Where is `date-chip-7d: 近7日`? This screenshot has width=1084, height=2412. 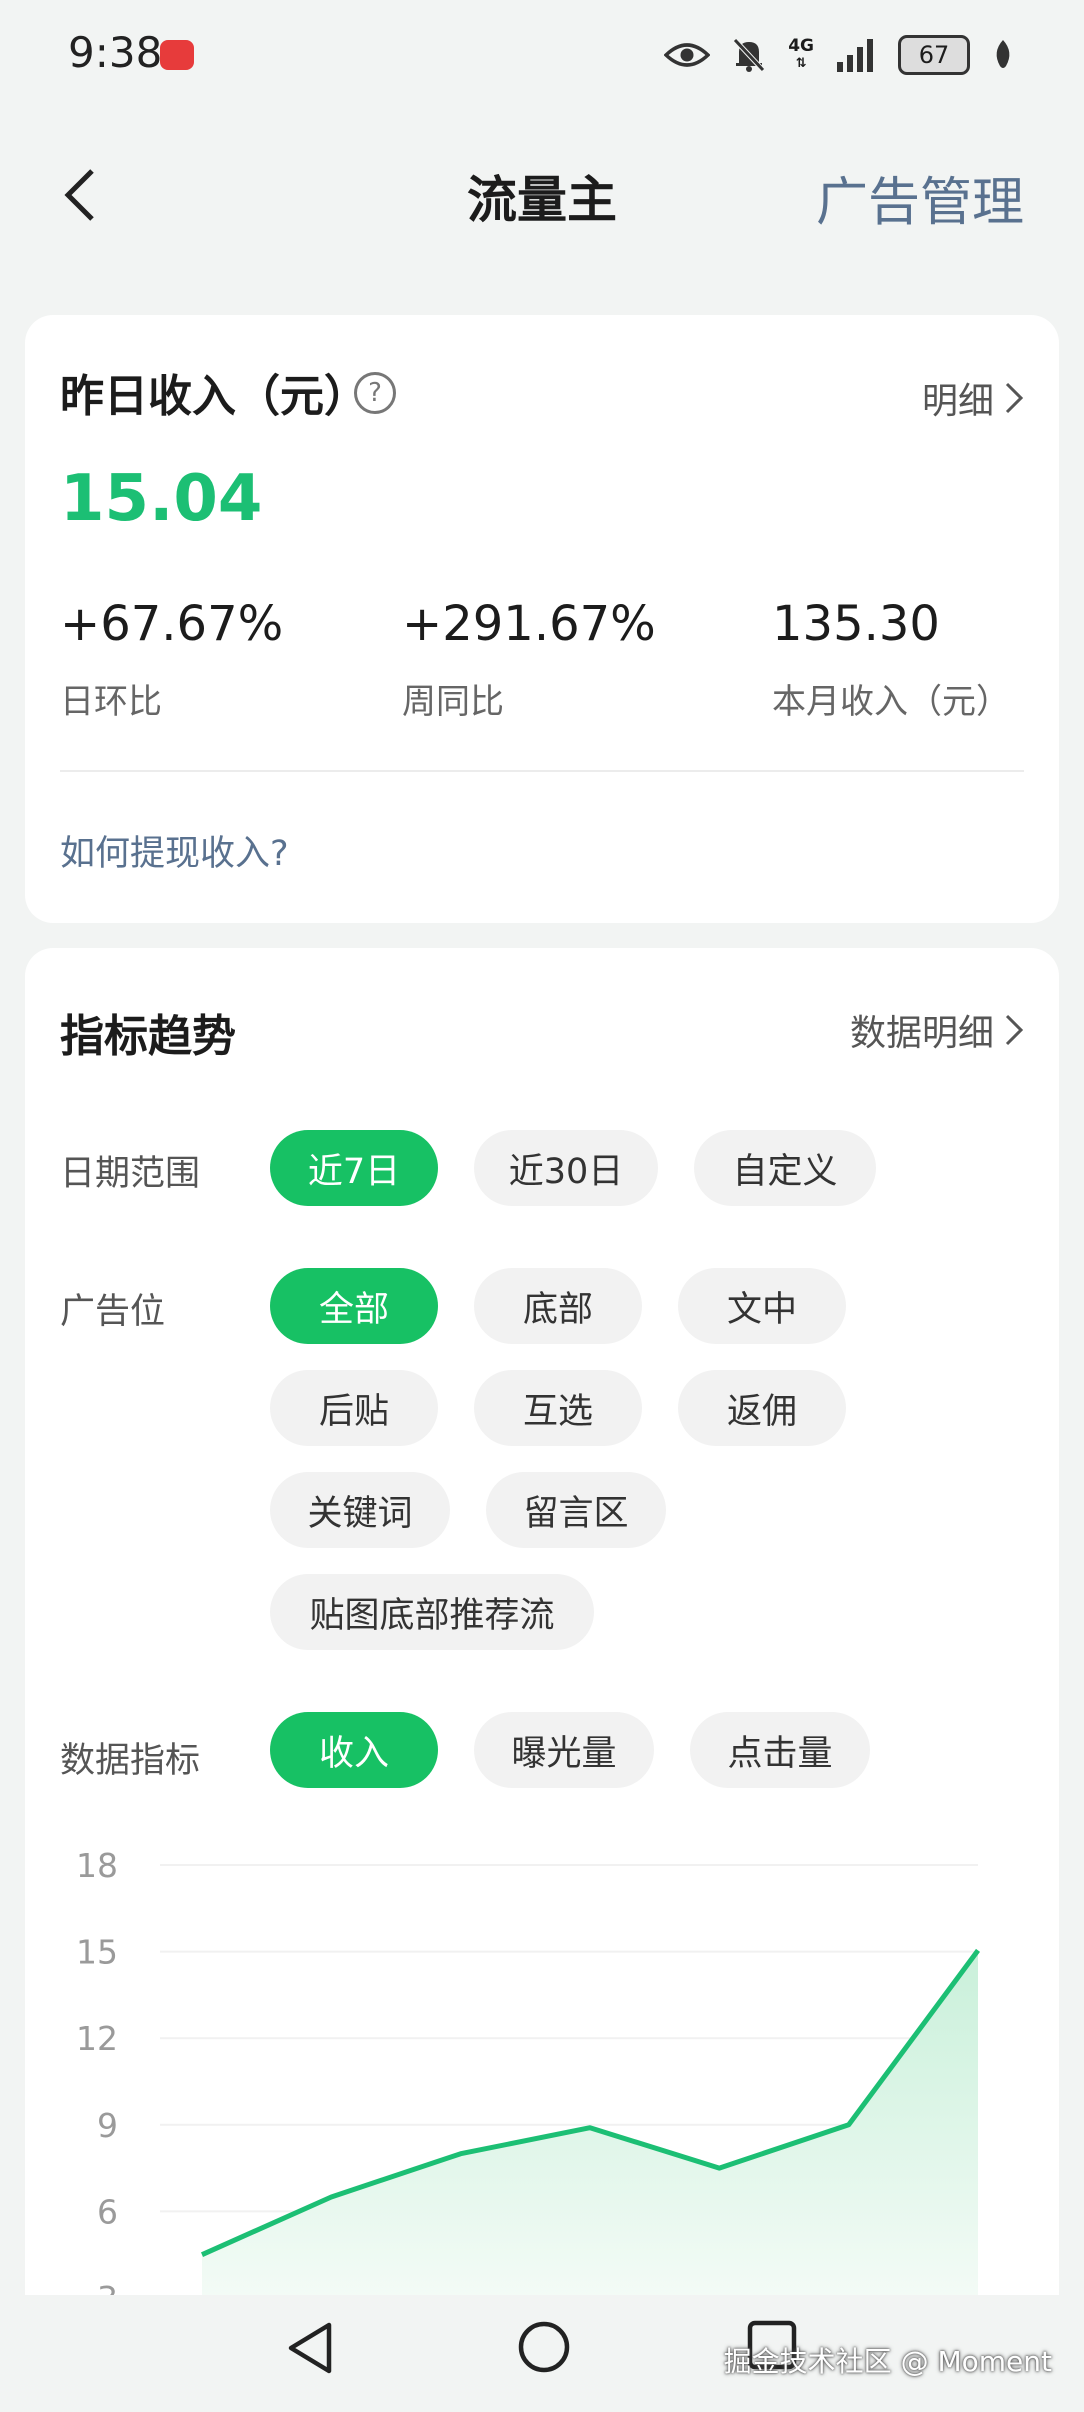 date-chip-7d: 近7日 is located at coordinates (354, 1168).